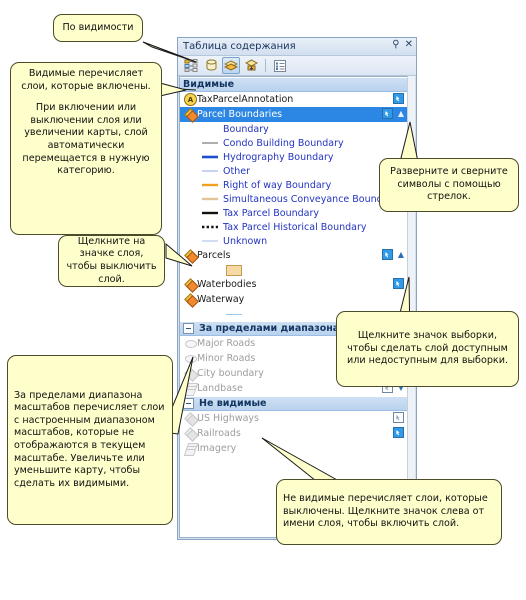 This screenshot has width=526, height=600. Describe the element at coordinates (294, 270) in the screenshot. I see `symbol-item-parcels-fill` at that location.